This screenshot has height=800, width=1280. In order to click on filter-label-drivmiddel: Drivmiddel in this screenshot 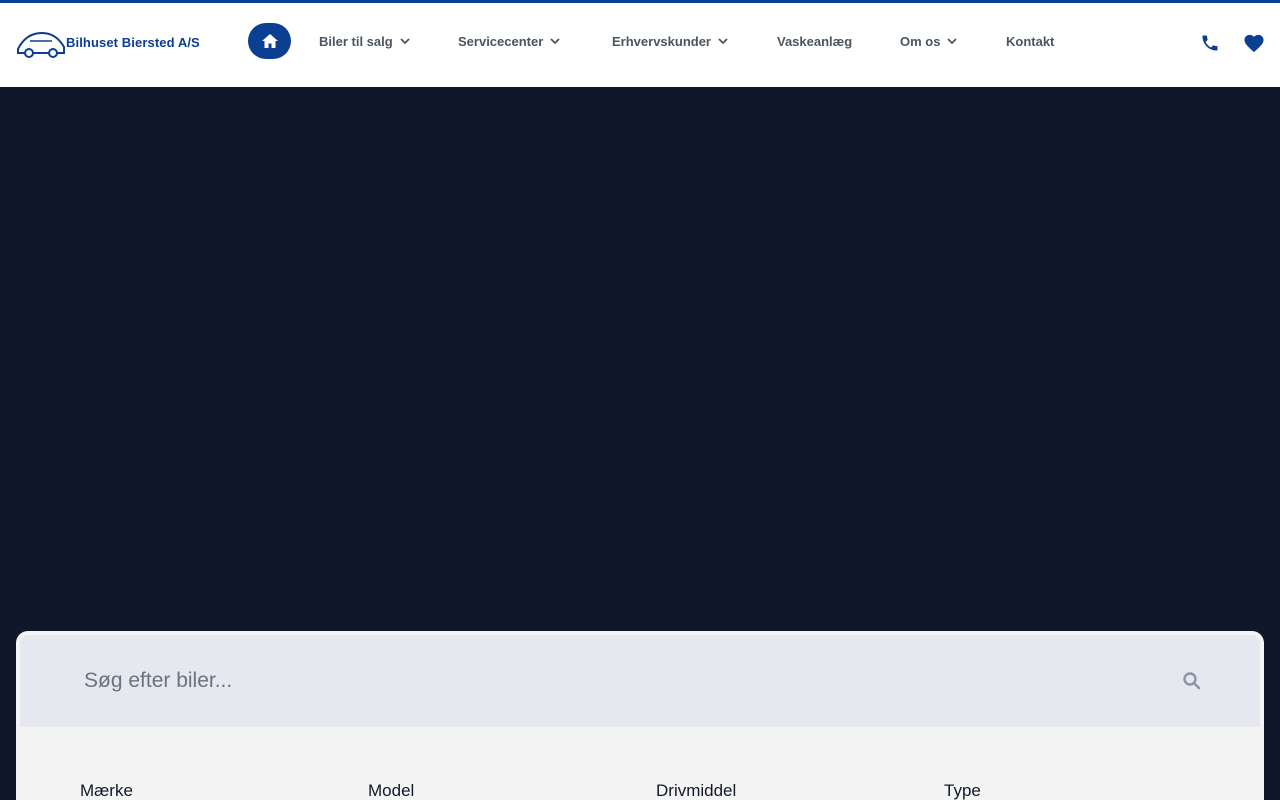, I will do `click(696, 790)`.